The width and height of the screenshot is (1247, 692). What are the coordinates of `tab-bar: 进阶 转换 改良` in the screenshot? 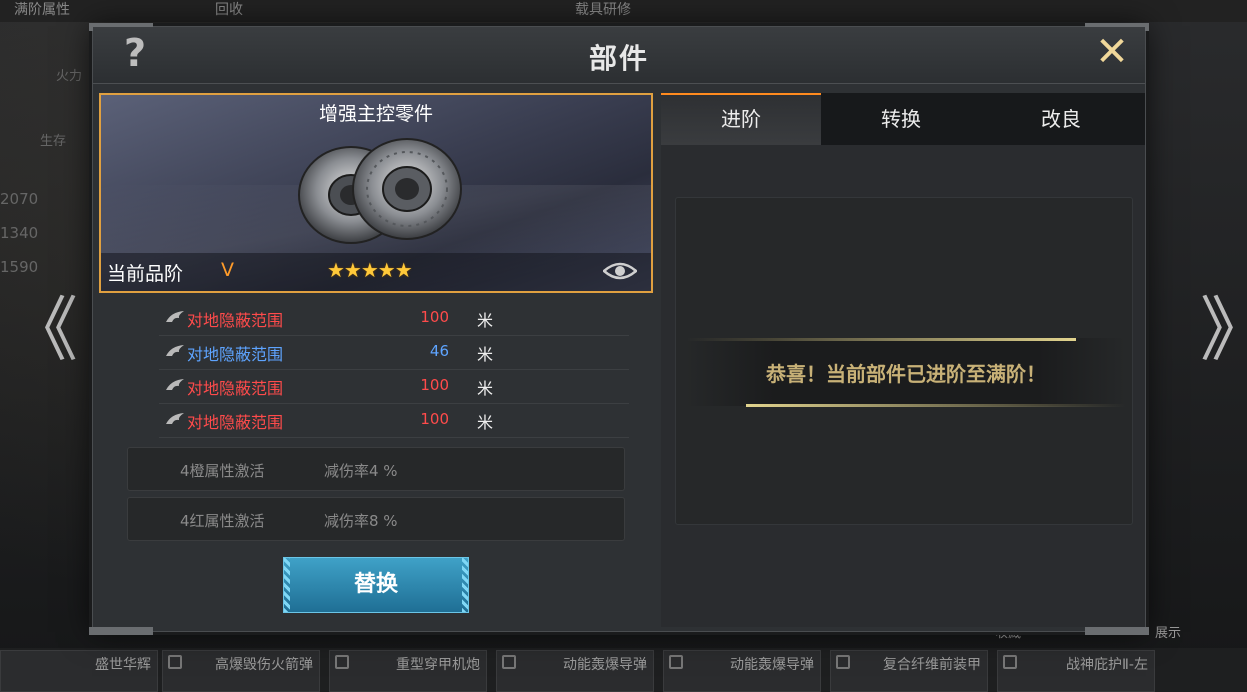 It's located at (903, 119).